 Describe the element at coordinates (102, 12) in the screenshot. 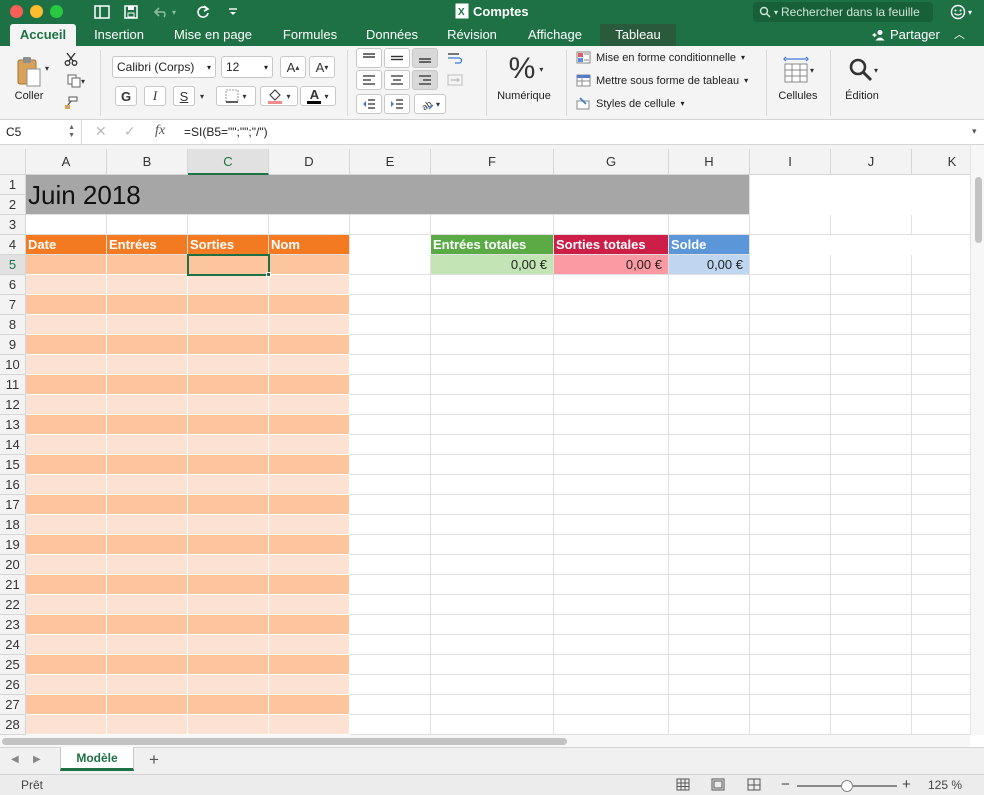

I see `sidebar-toggle-icon` at that location.